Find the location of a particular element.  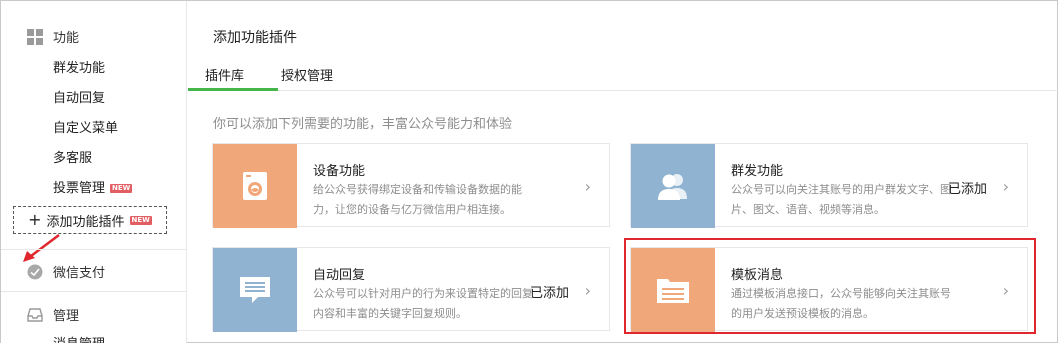

card-description: 公众号可以向关注其账号的用户群发文字、图片、图文、语音、视频等消息。 is located at coordinates (841, 199).